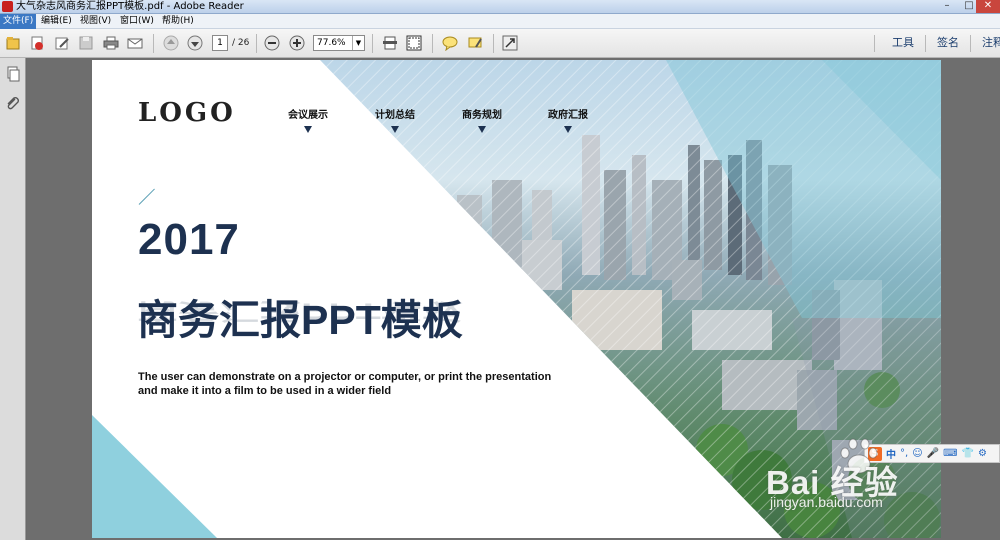  I want to click on adobe-reader-icon, so click(7, 6).